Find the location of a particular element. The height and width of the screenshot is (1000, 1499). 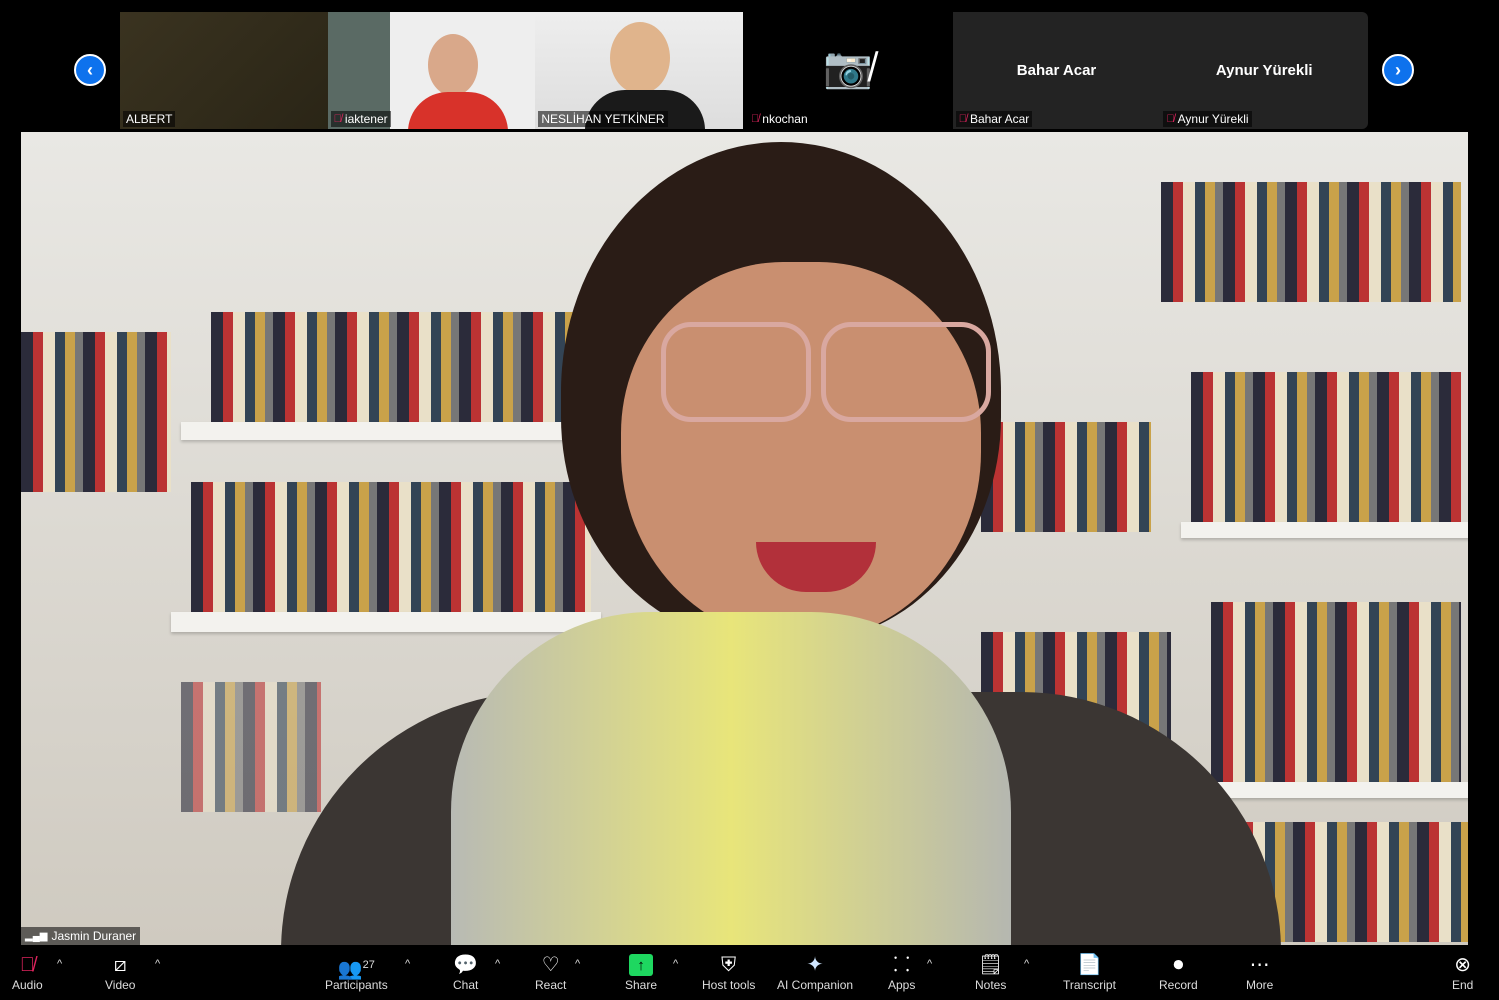

speaker-scarf is located at coordinates (731, 778).